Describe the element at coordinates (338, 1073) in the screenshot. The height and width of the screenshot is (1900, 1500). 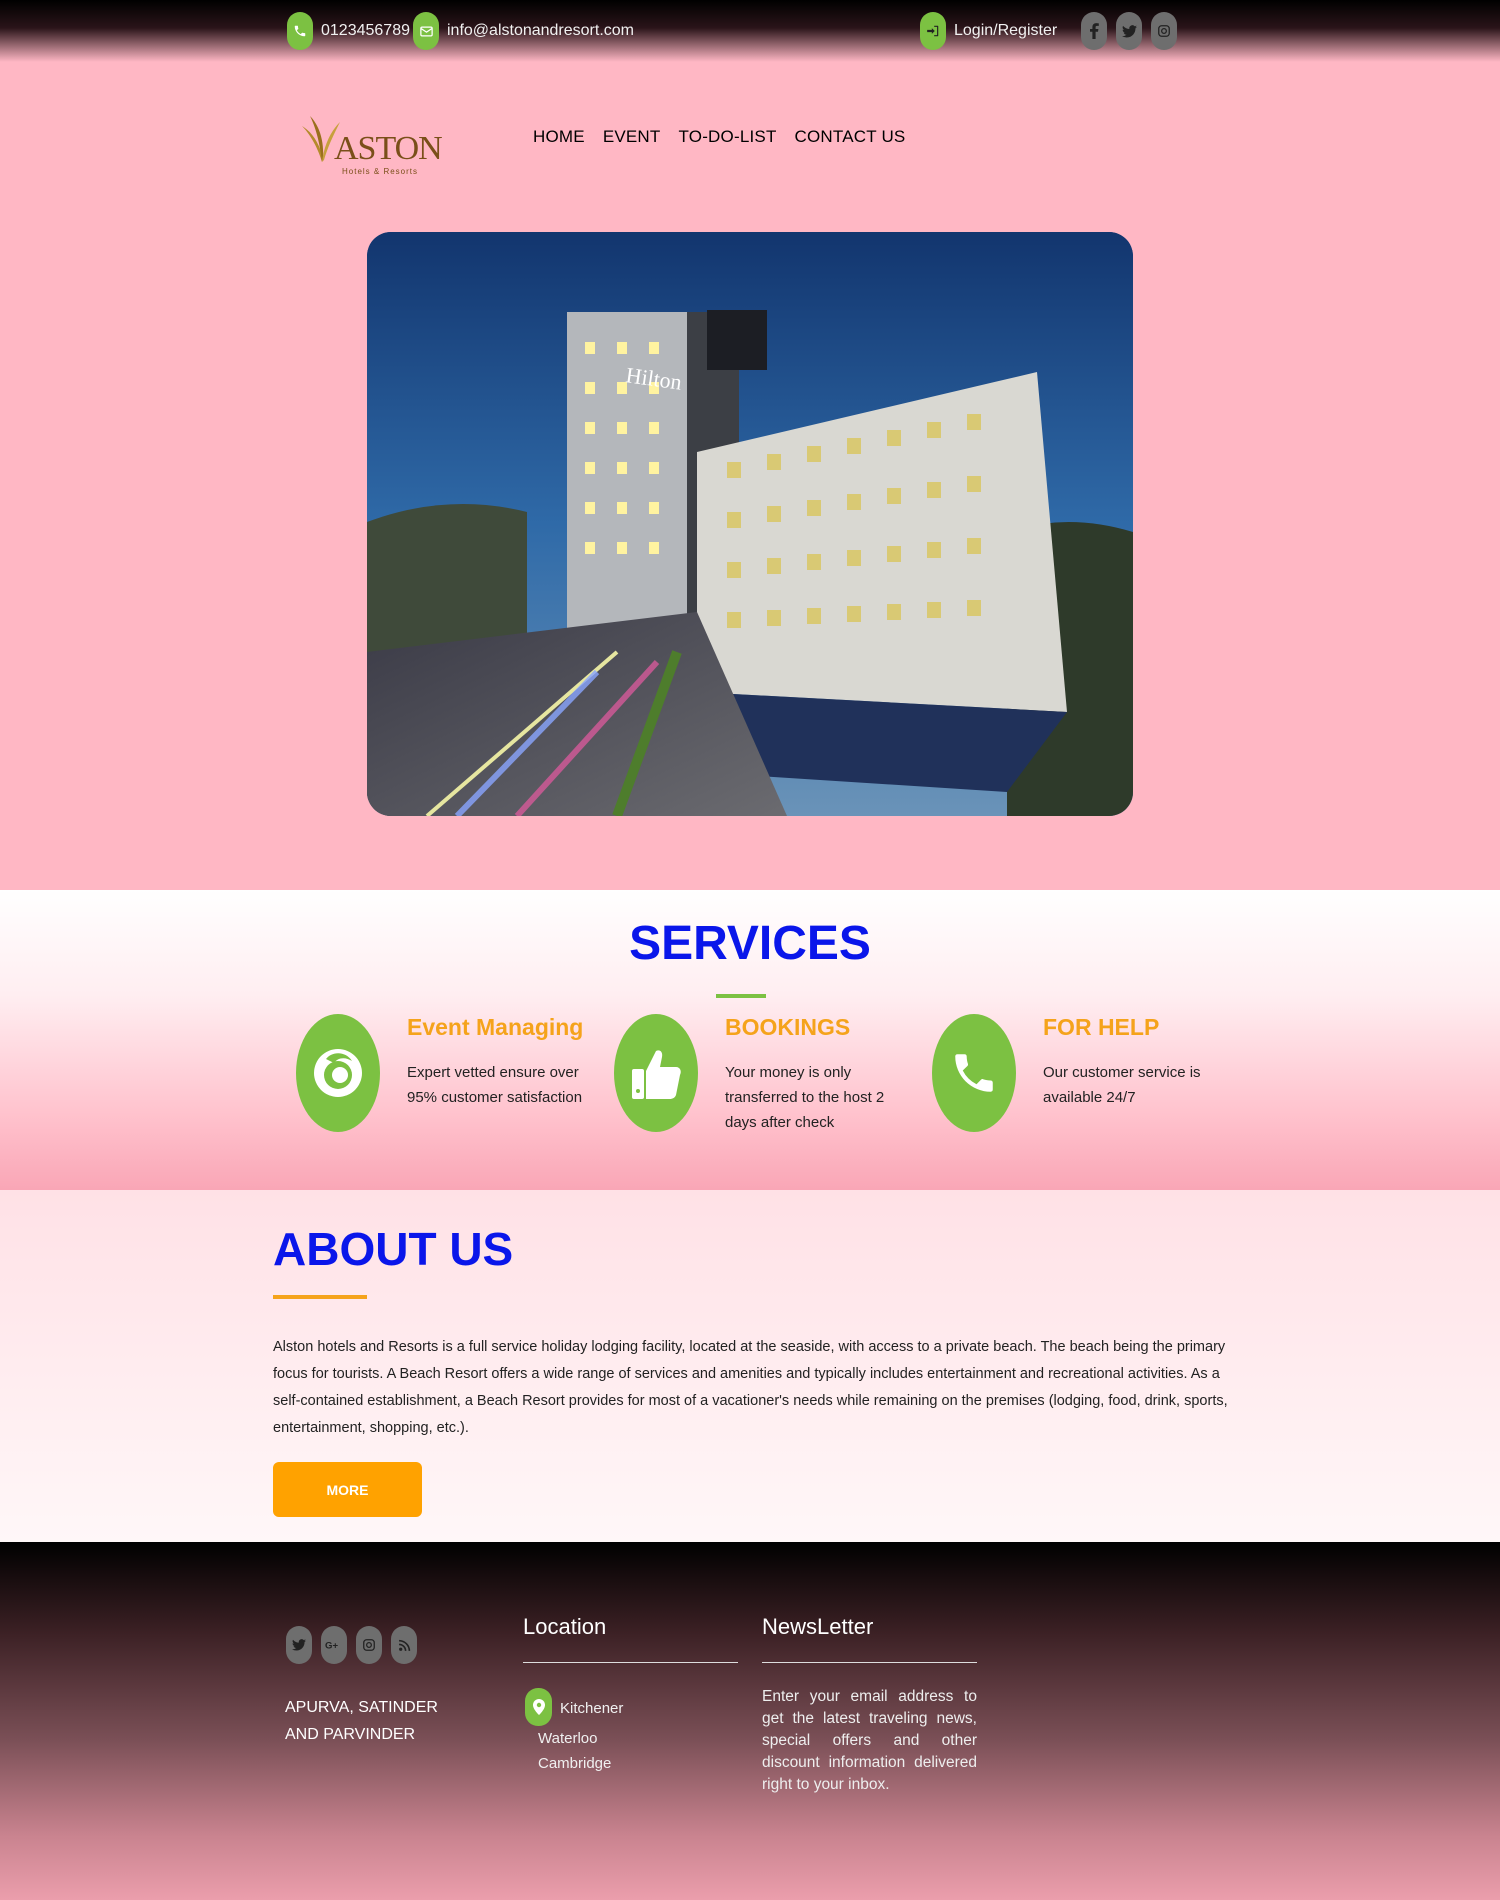
I see `firefox-icon` at that location.